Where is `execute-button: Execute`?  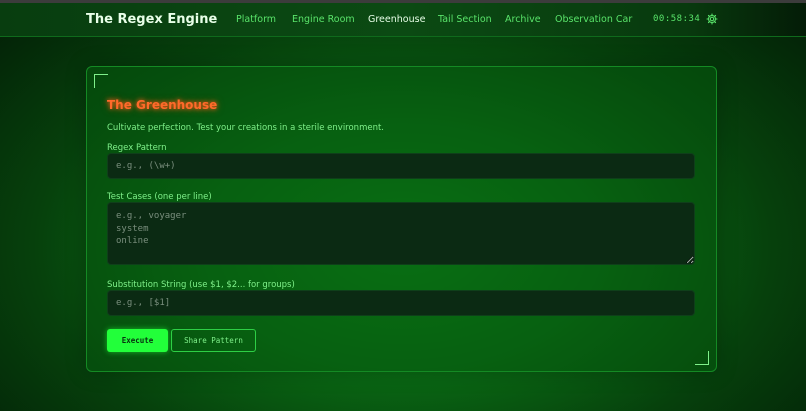
execute-button: Execute is located at coordinates (137, 340).